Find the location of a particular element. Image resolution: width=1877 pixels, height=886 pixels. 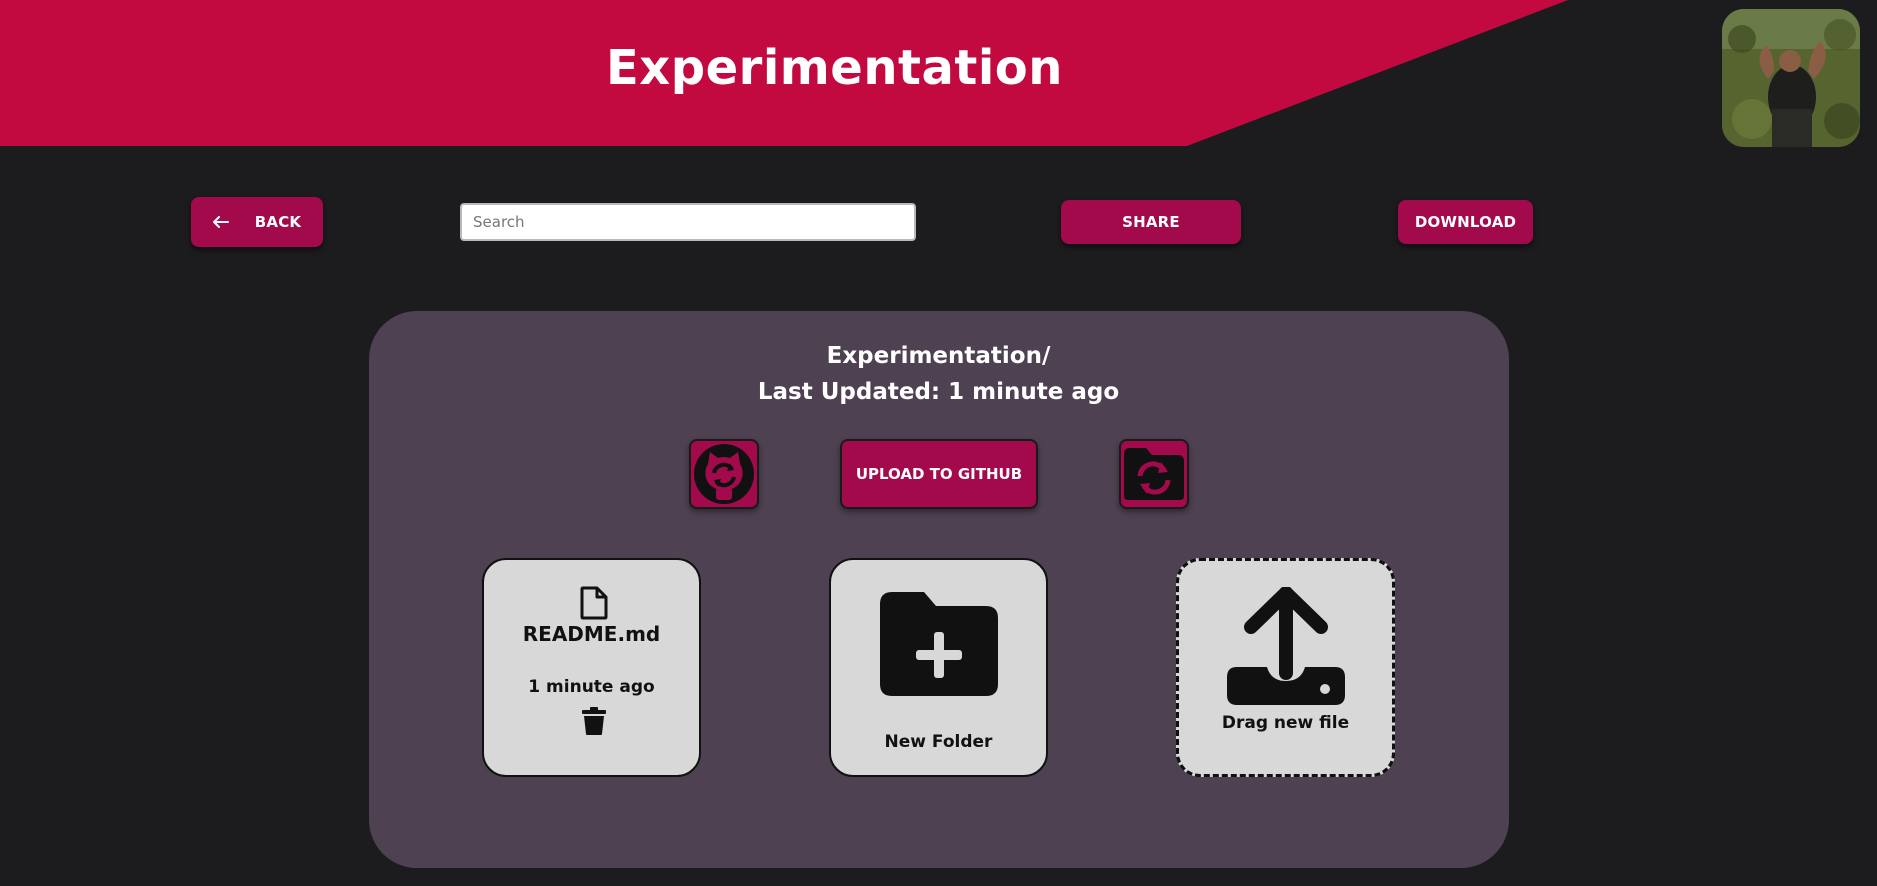

arrow-left-icon is located at coordinates (220, 222).